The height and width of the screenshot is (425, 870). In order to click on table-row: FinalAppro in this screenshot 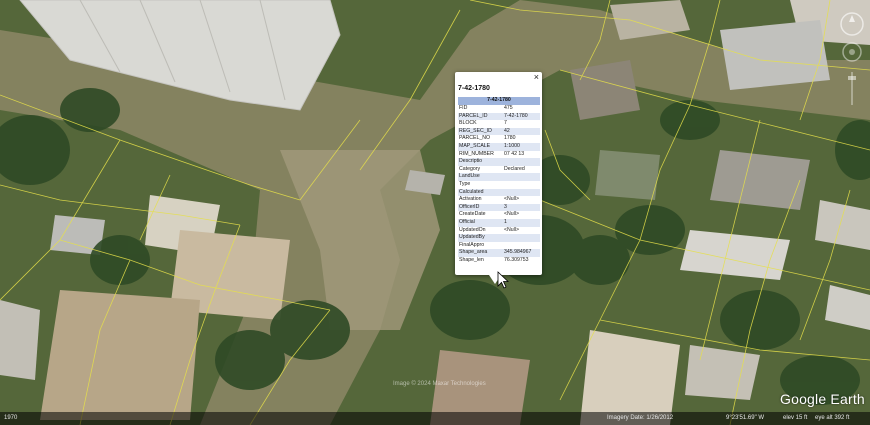, I will do `click(472, 244)`.